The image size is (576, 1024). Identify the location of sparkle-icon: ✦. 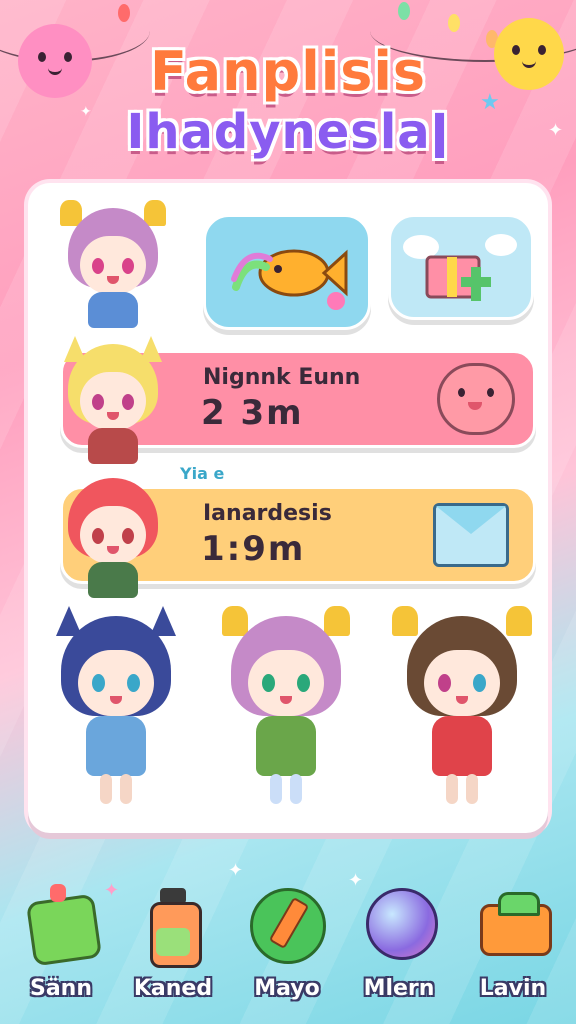
(236, 870).